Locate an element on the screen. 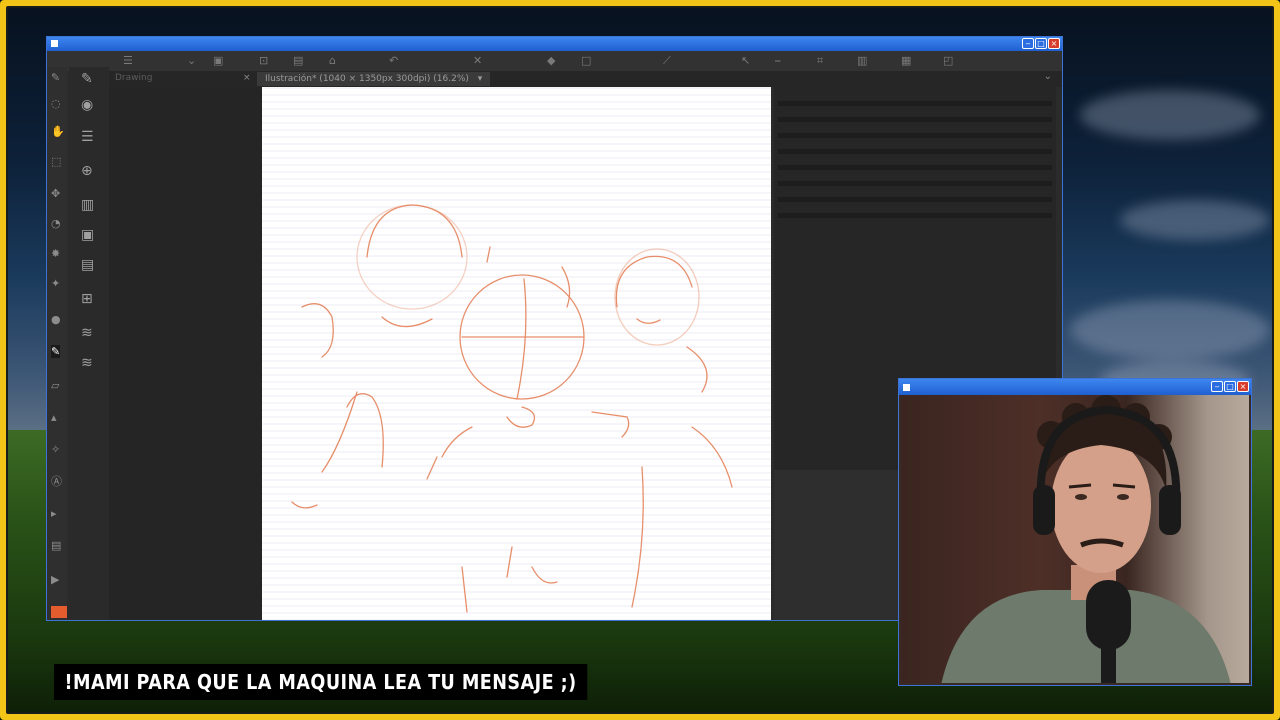 This screenshot has height=720, width=1280. snap-icon: ↖ is located at coordinates (745, 60).